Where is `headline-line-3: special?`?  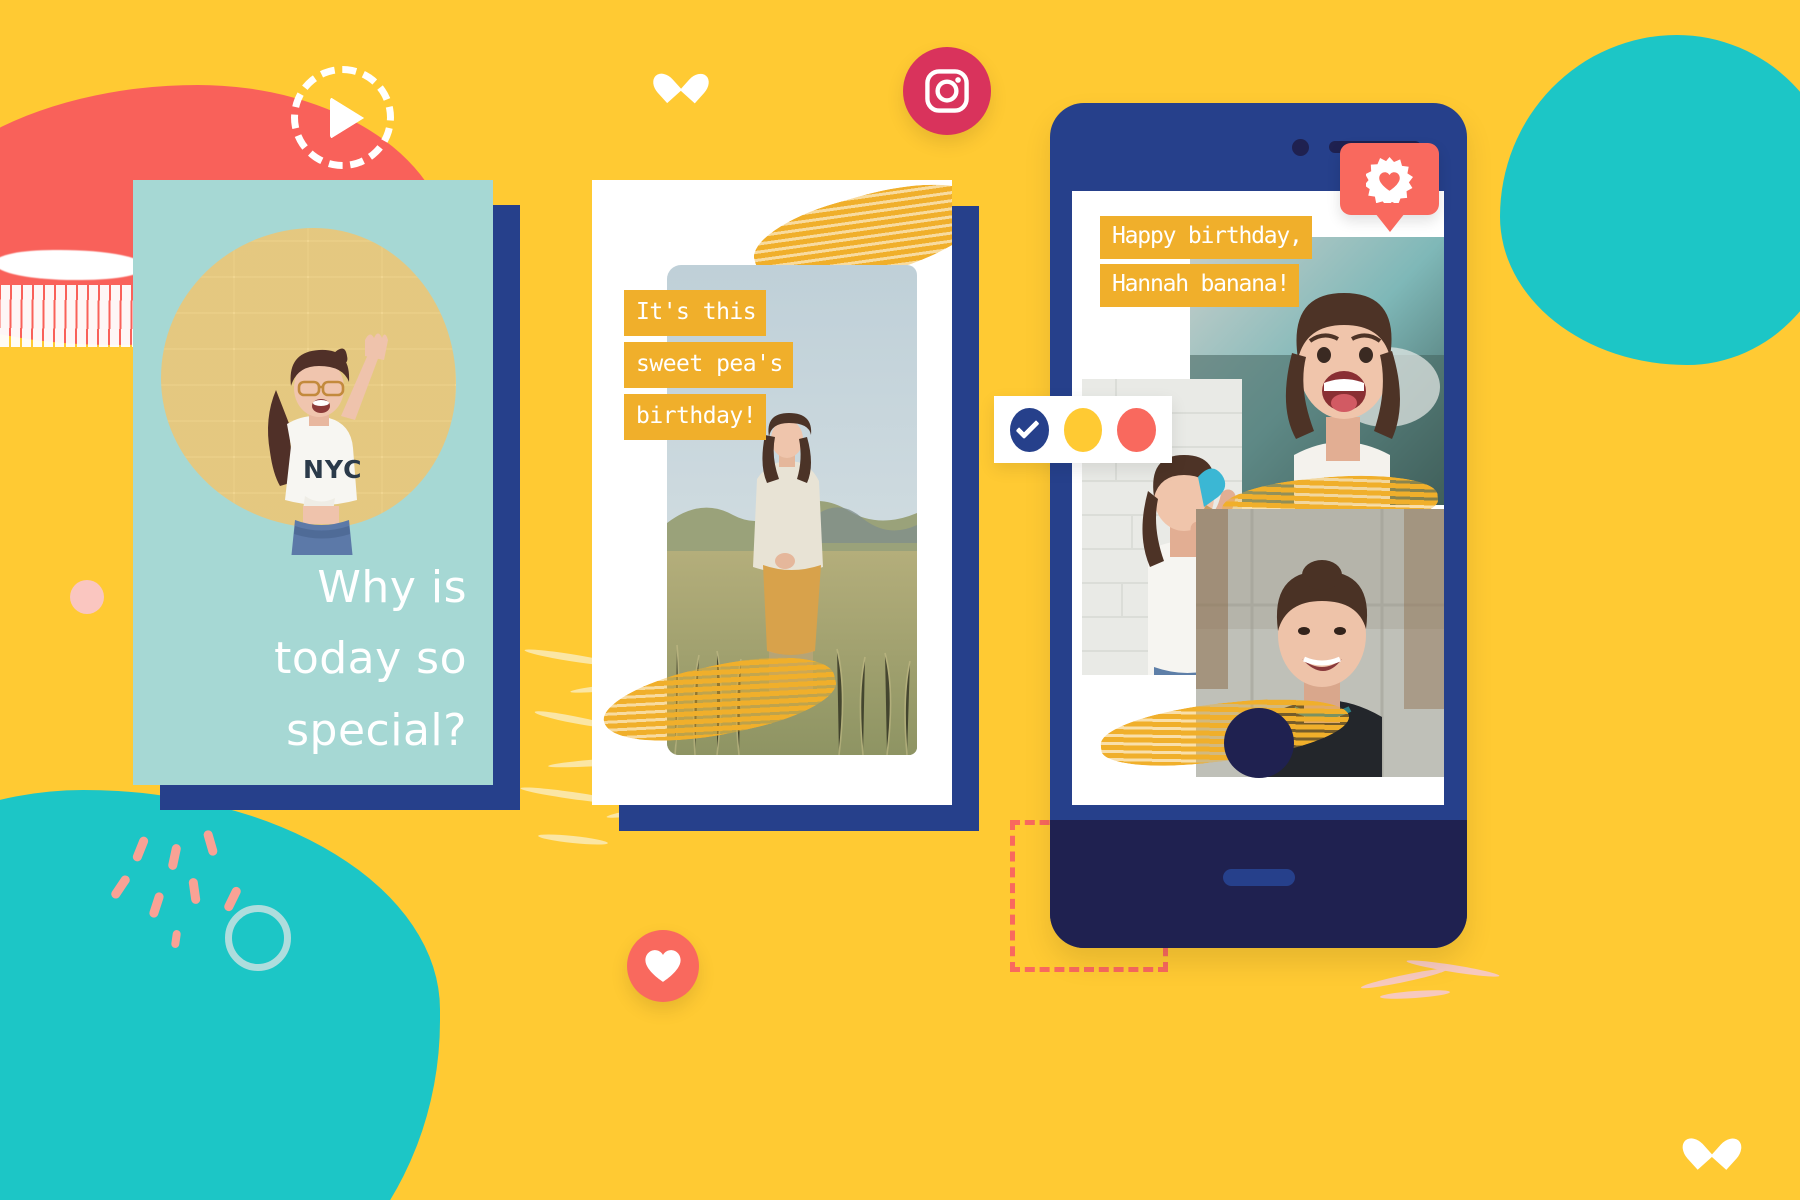
headline-line-3: special? is located at coordinates (376, 730).